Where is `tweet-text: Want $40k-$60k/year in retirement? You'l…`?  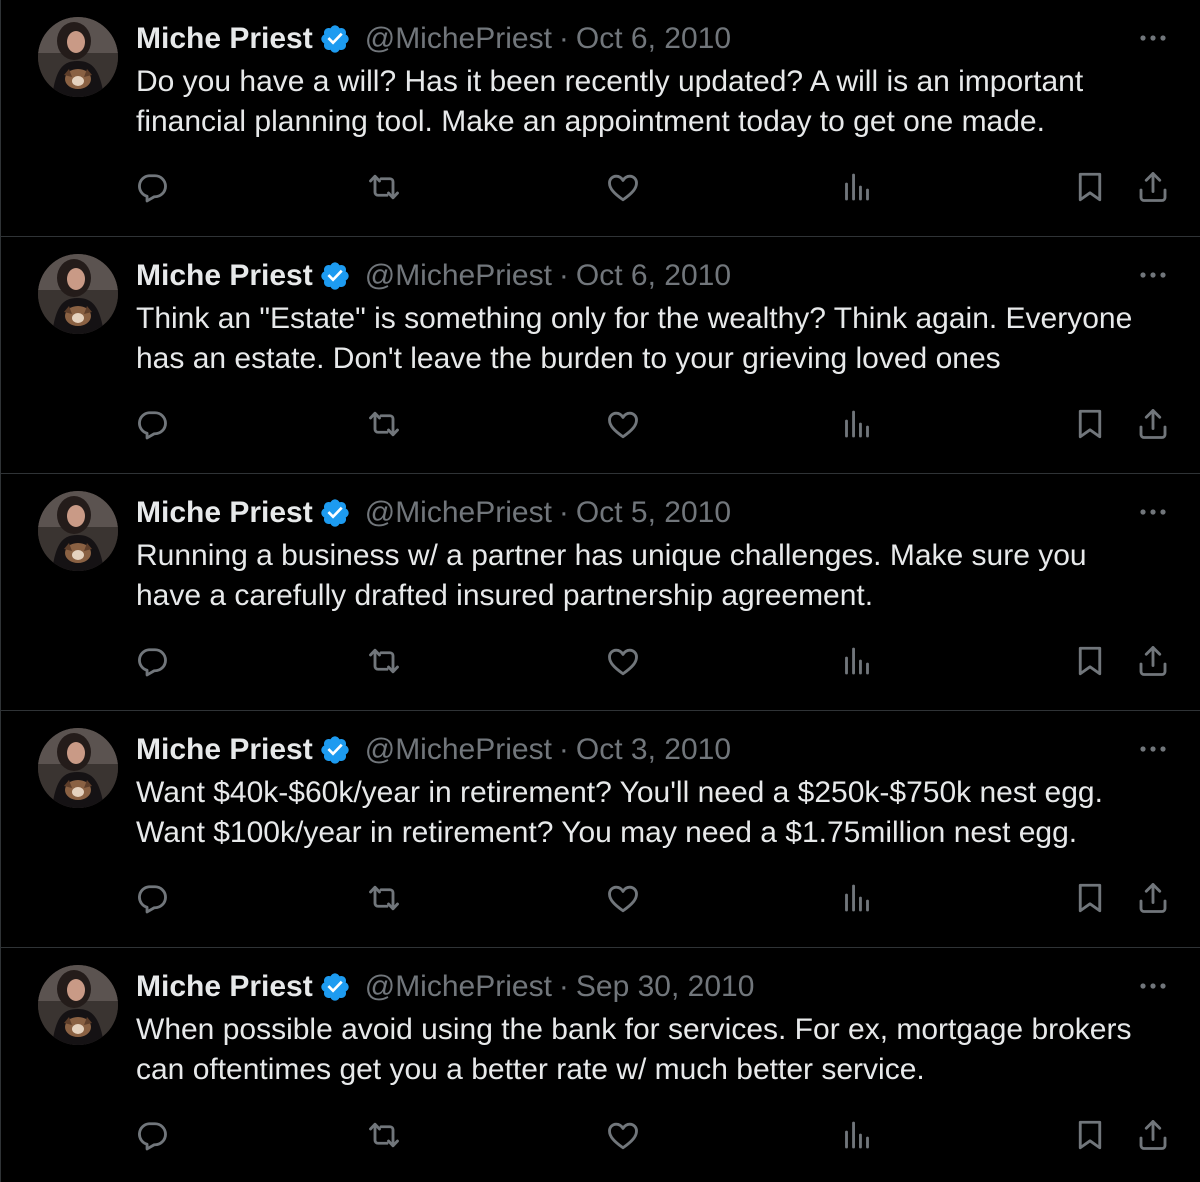 tweet-text: Want $40k-$60k/year in retirement? You'l… is located at coordinates (619, 812).